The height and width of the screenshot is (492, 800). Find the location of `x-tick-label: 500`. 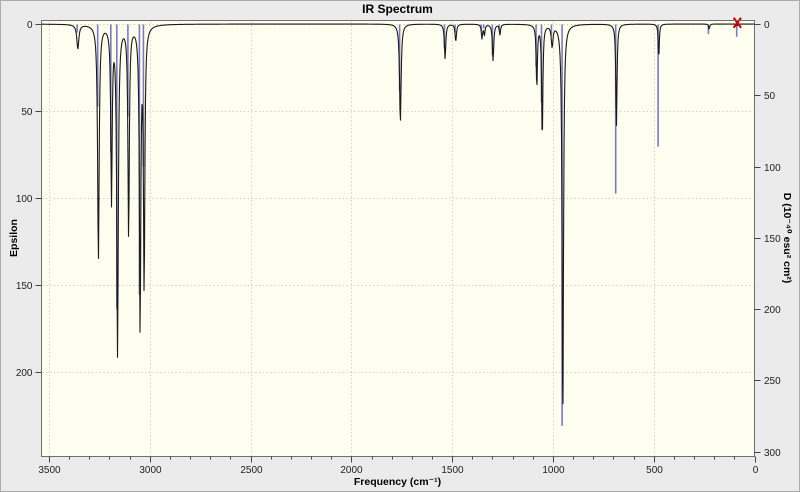

x-tick-label: 500 is located at coordinates (654, 470).